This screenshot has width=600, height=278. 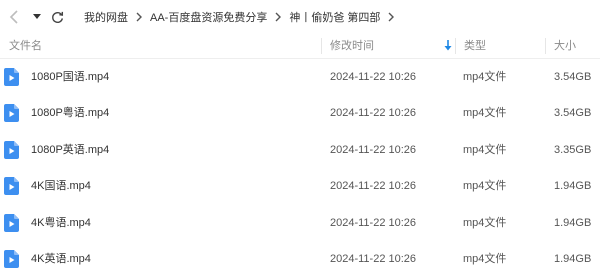 I want to click on file-row: 4K英语.mp4 2024-11-22 10:26 mp4文件 1.94GB, so click(x=300, y=259).